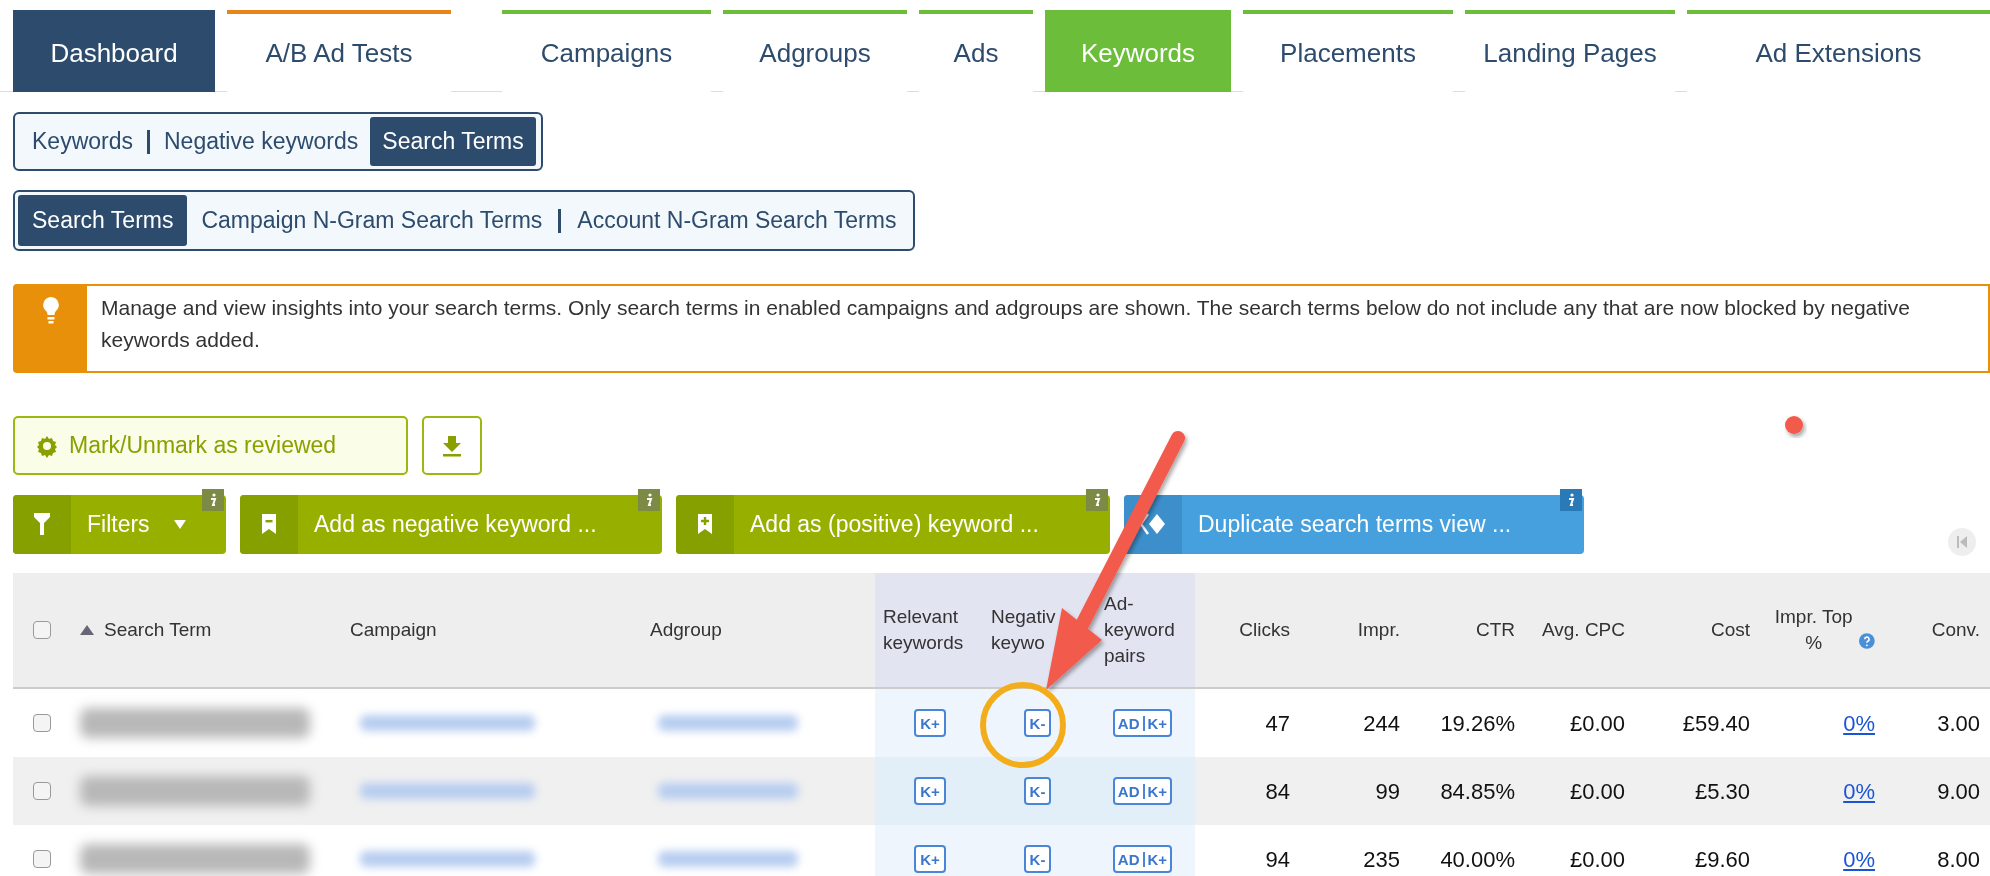 This screenshot has width=1990, height=876. Describe the element at coordinates (114, 51) in the screenshot. I see `nav-tab: Dashboard` at that location.